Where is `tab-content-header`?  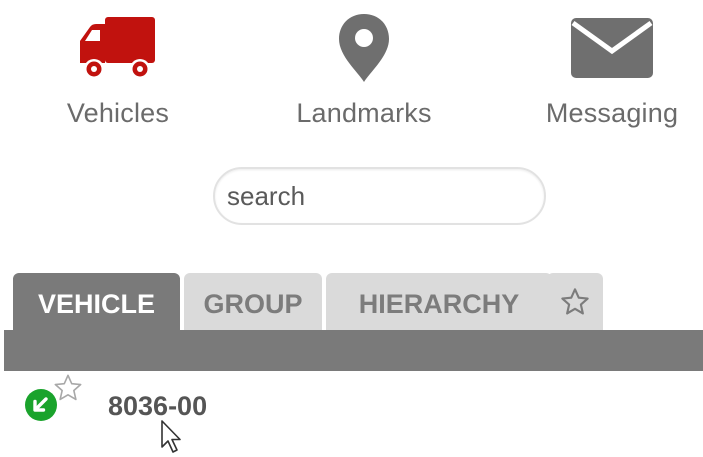 tab-content-header is located at coordinates (353, 350).